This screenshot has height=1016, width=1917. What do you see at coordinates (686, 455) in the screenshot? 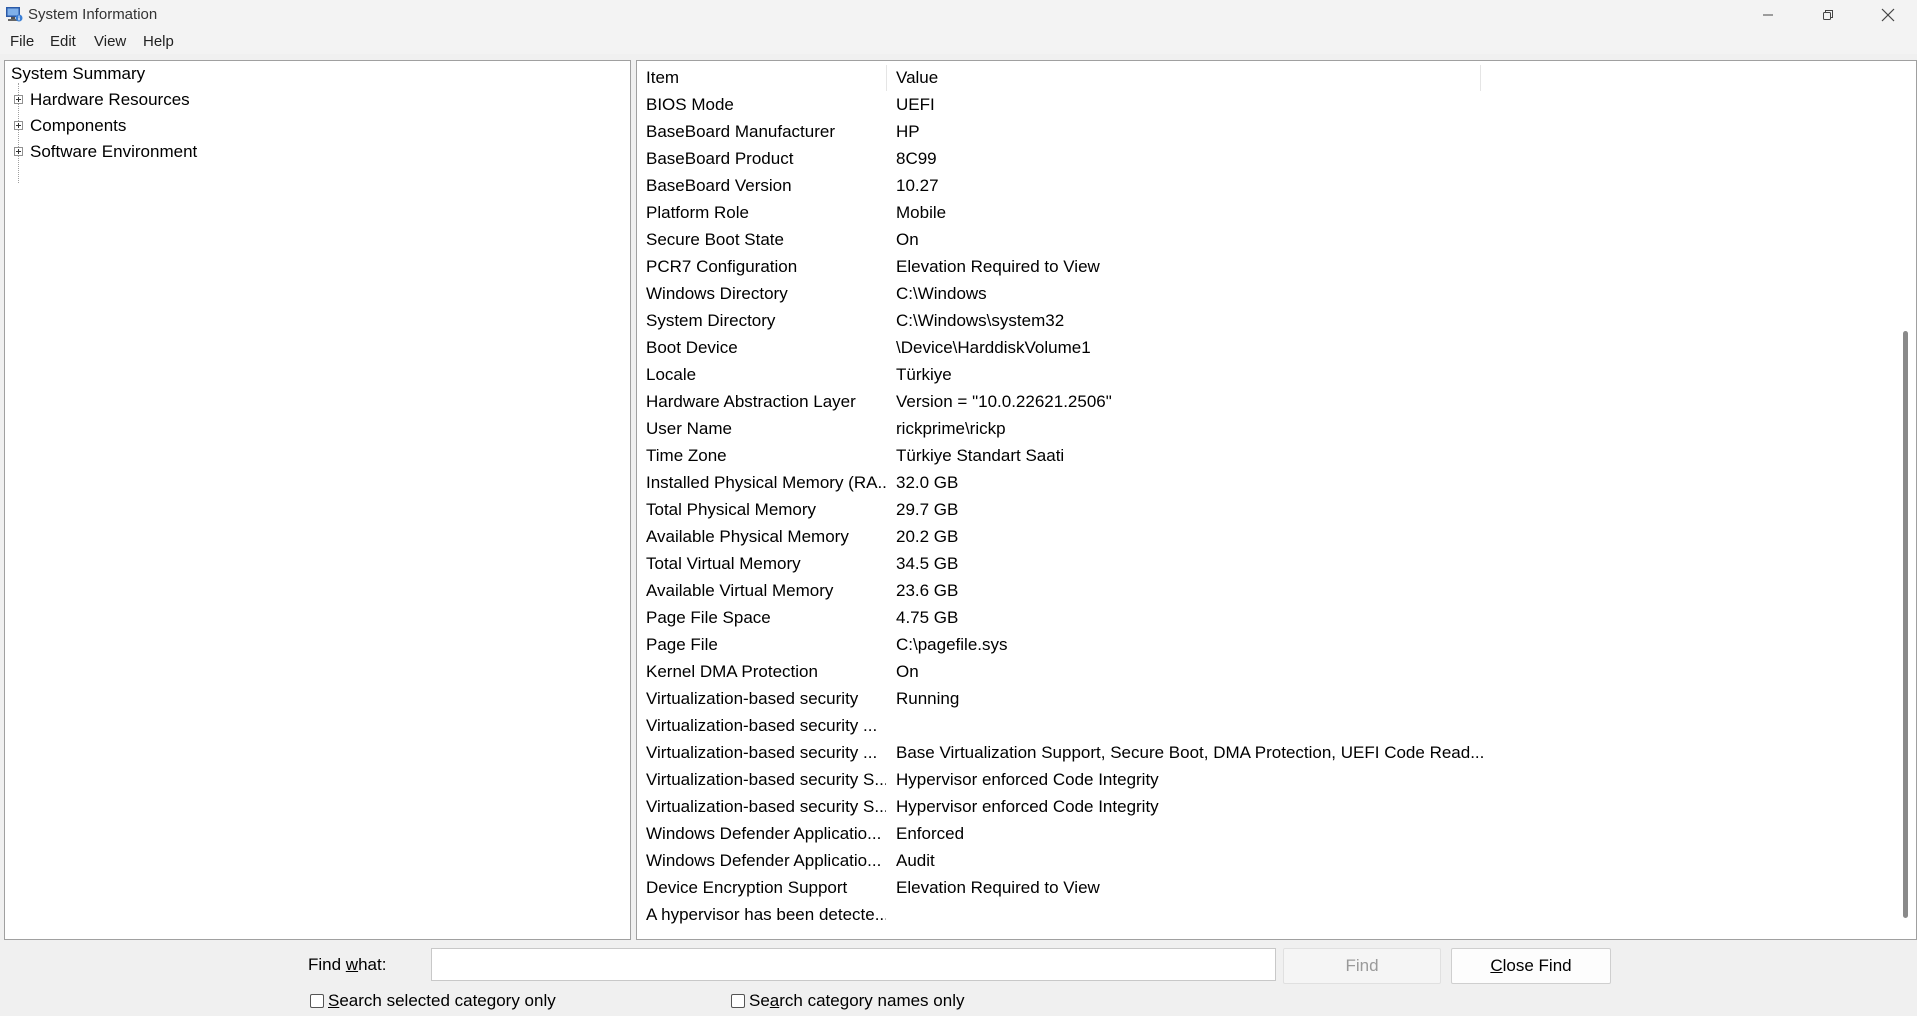
I see `cell-item: Time Zone` at bounding box center [686, 455].